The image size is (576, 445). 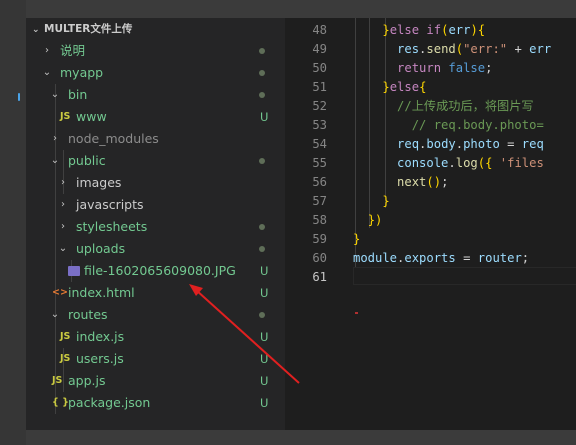 What do you see at coordinates (87, 380) in the screenshot?
I see `tree-item-label: app.js` at bounding box center [87, 380].